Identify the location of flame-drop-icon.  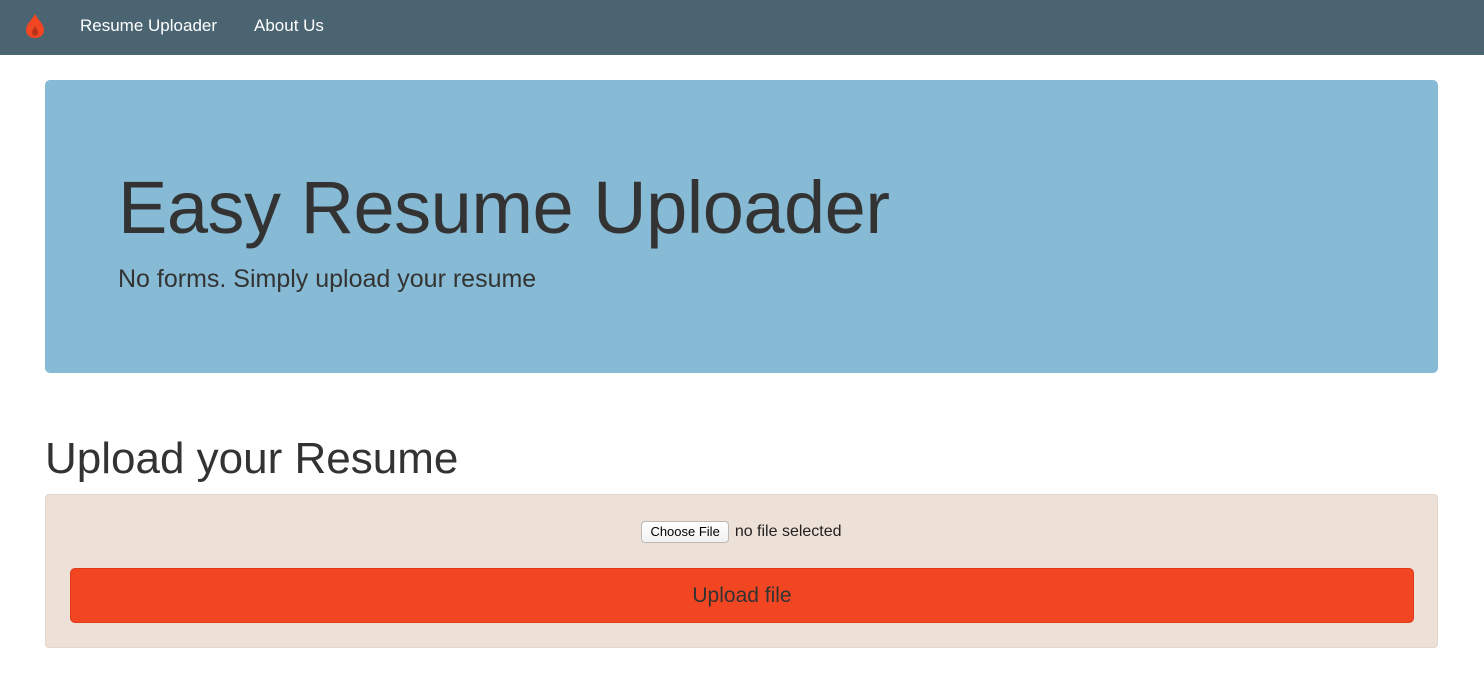
(35, 26).